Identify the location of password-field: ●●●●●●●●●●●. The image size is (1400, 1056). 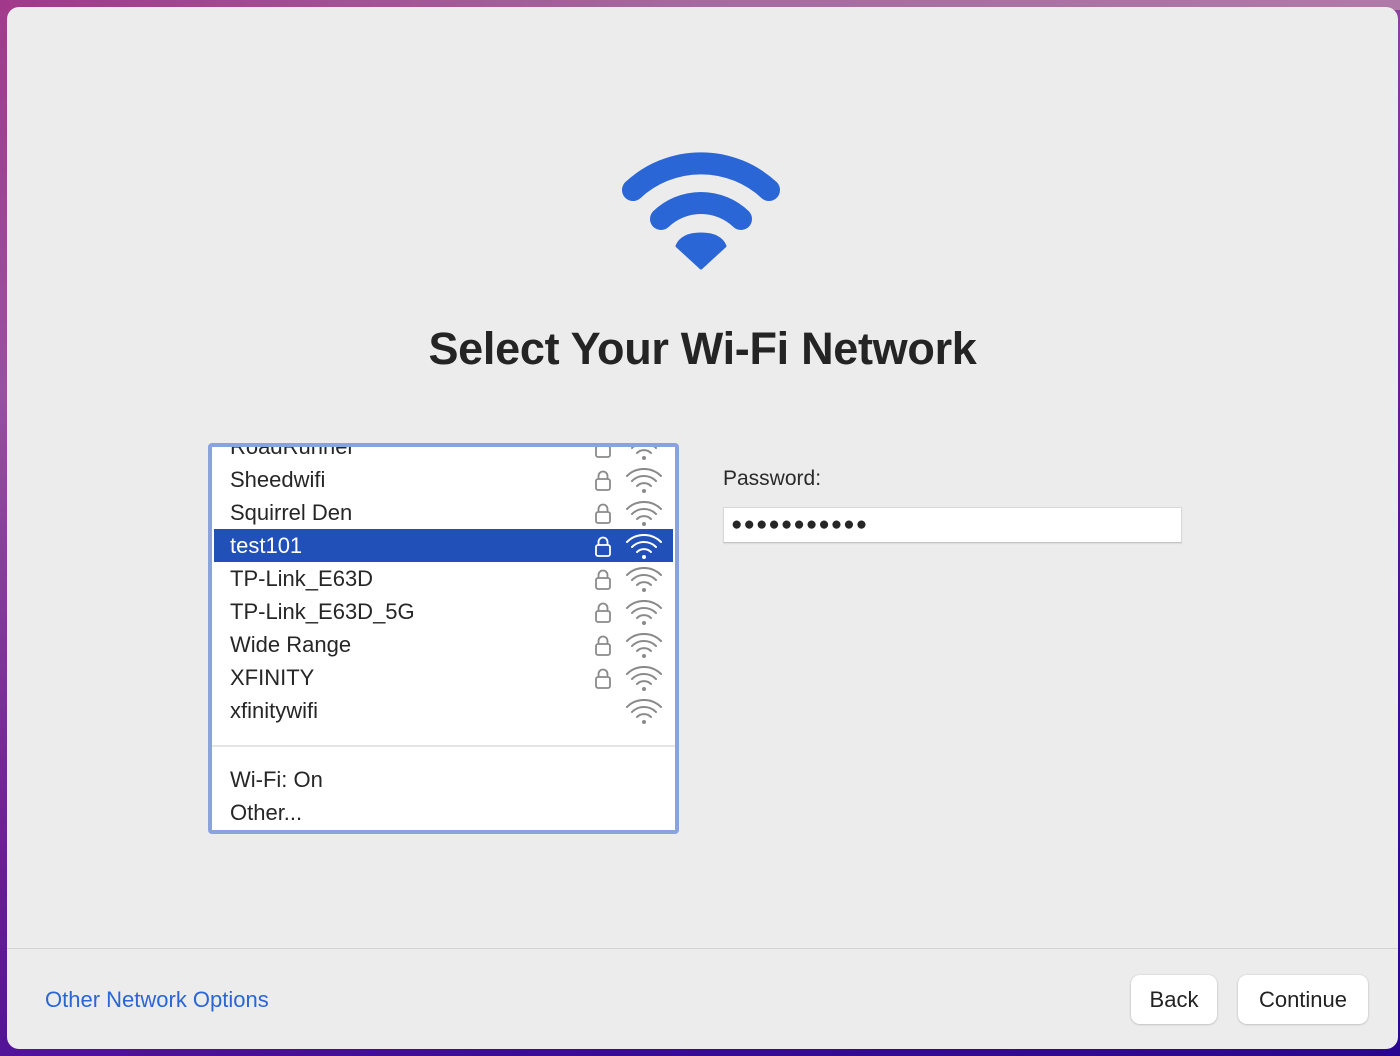
(952, 525).